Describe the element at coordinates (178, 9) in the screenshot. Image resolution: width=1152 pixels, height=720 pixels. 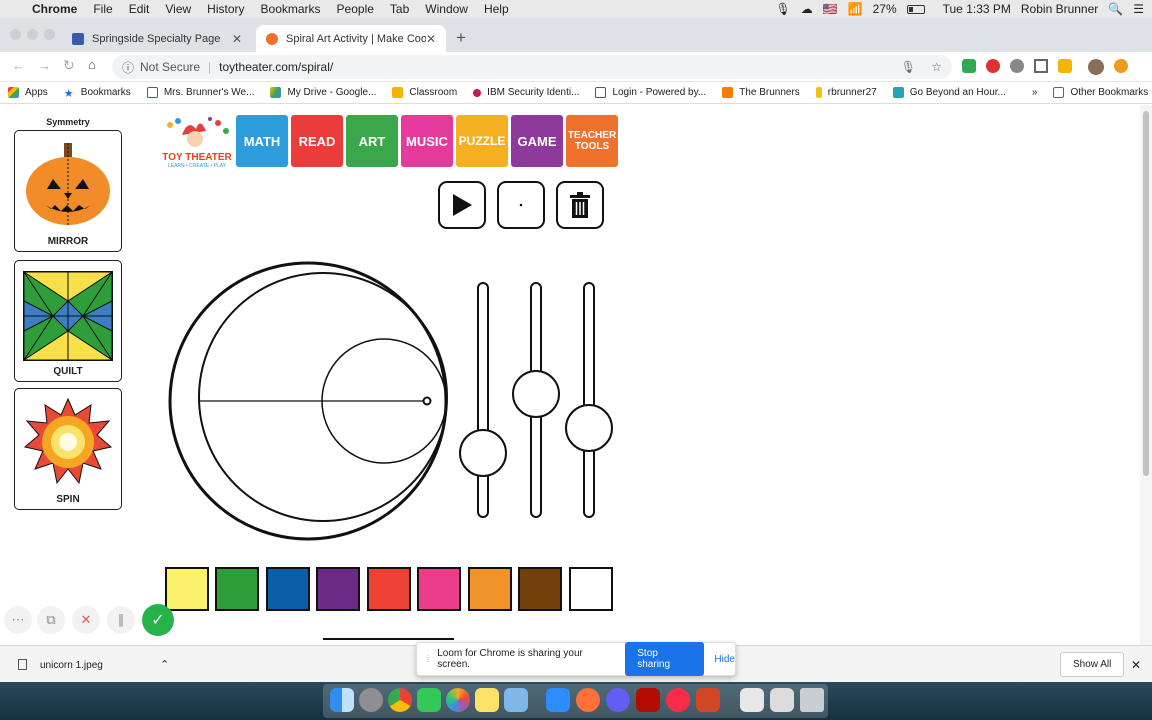
I see `menu-view: View` at that location.